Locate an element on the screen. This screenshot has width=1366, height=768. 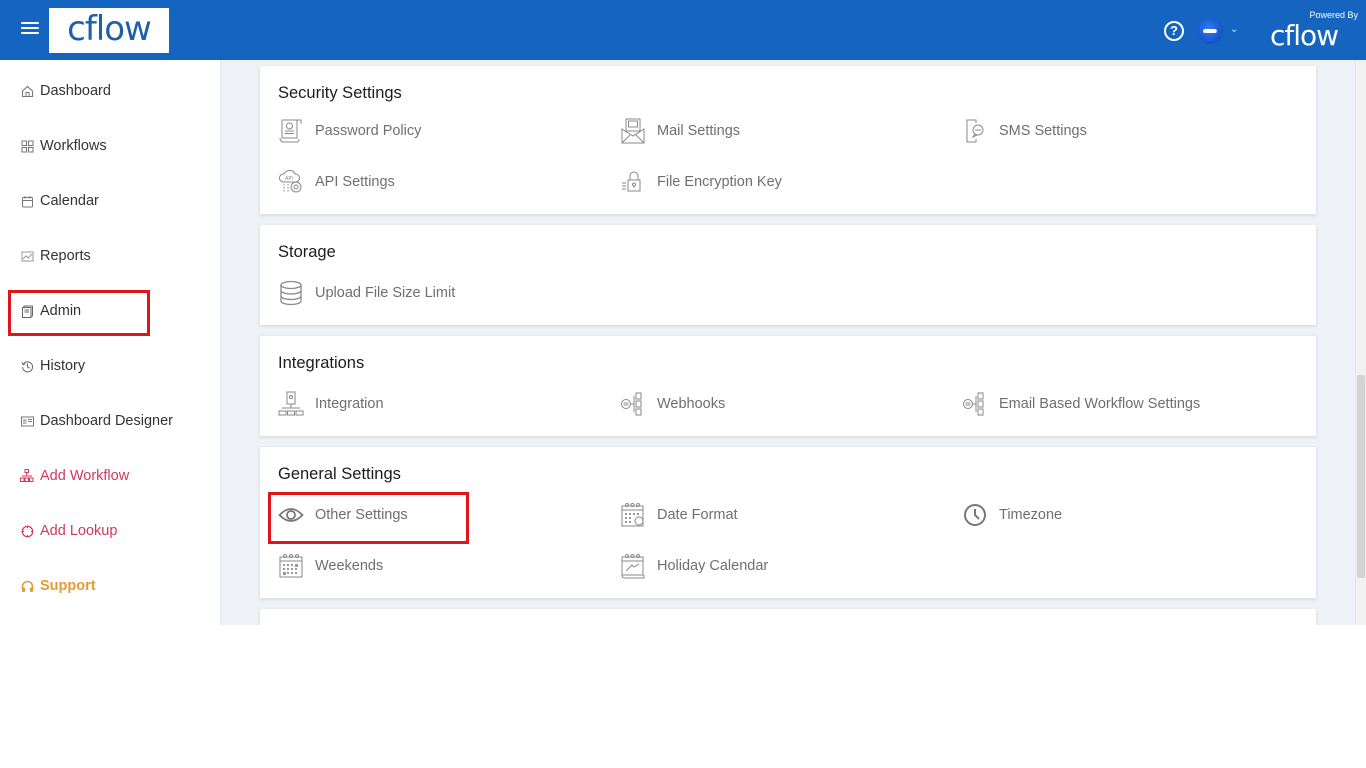
sidebar-item-label: Add Lookup is located at coordinates (79, 531).